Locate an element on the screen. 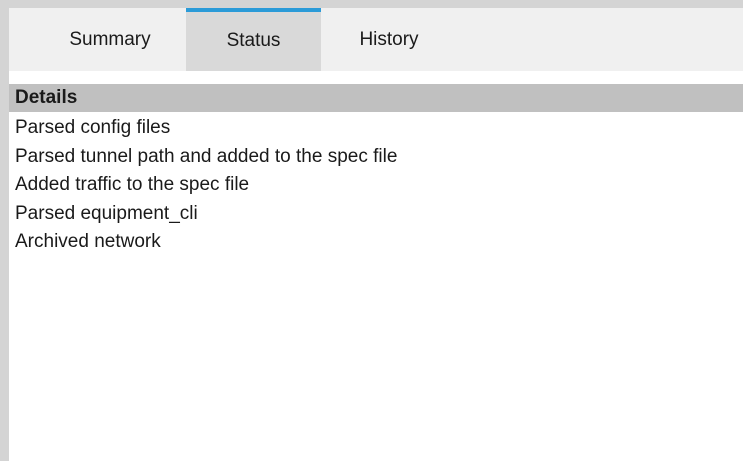 The width and height of the screenshot is (743, 461). list-item: Parsed equipment_cli is located at coordinates (106, 213).